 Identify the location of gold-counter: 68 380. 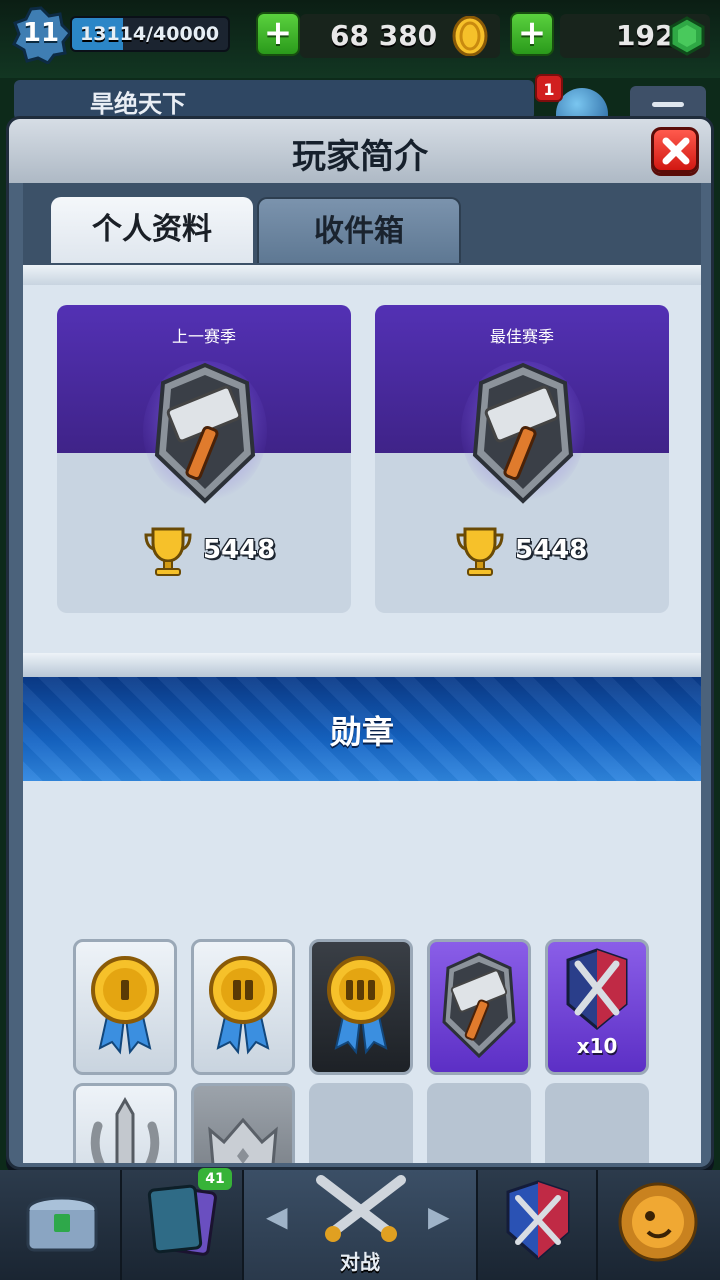
(400, 36).